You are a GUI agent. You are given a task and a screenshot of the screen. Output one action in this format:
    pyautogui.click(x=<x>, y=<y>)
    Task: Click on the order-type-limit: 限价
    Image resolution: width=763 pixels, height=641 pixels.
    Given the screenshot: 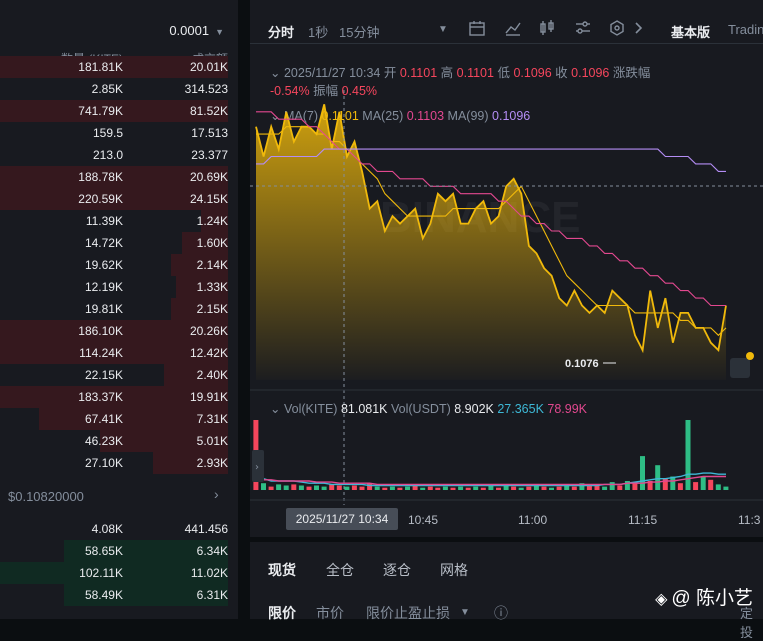 What is the action you would take?
    pyautogui.click(x=282, y=613)
    